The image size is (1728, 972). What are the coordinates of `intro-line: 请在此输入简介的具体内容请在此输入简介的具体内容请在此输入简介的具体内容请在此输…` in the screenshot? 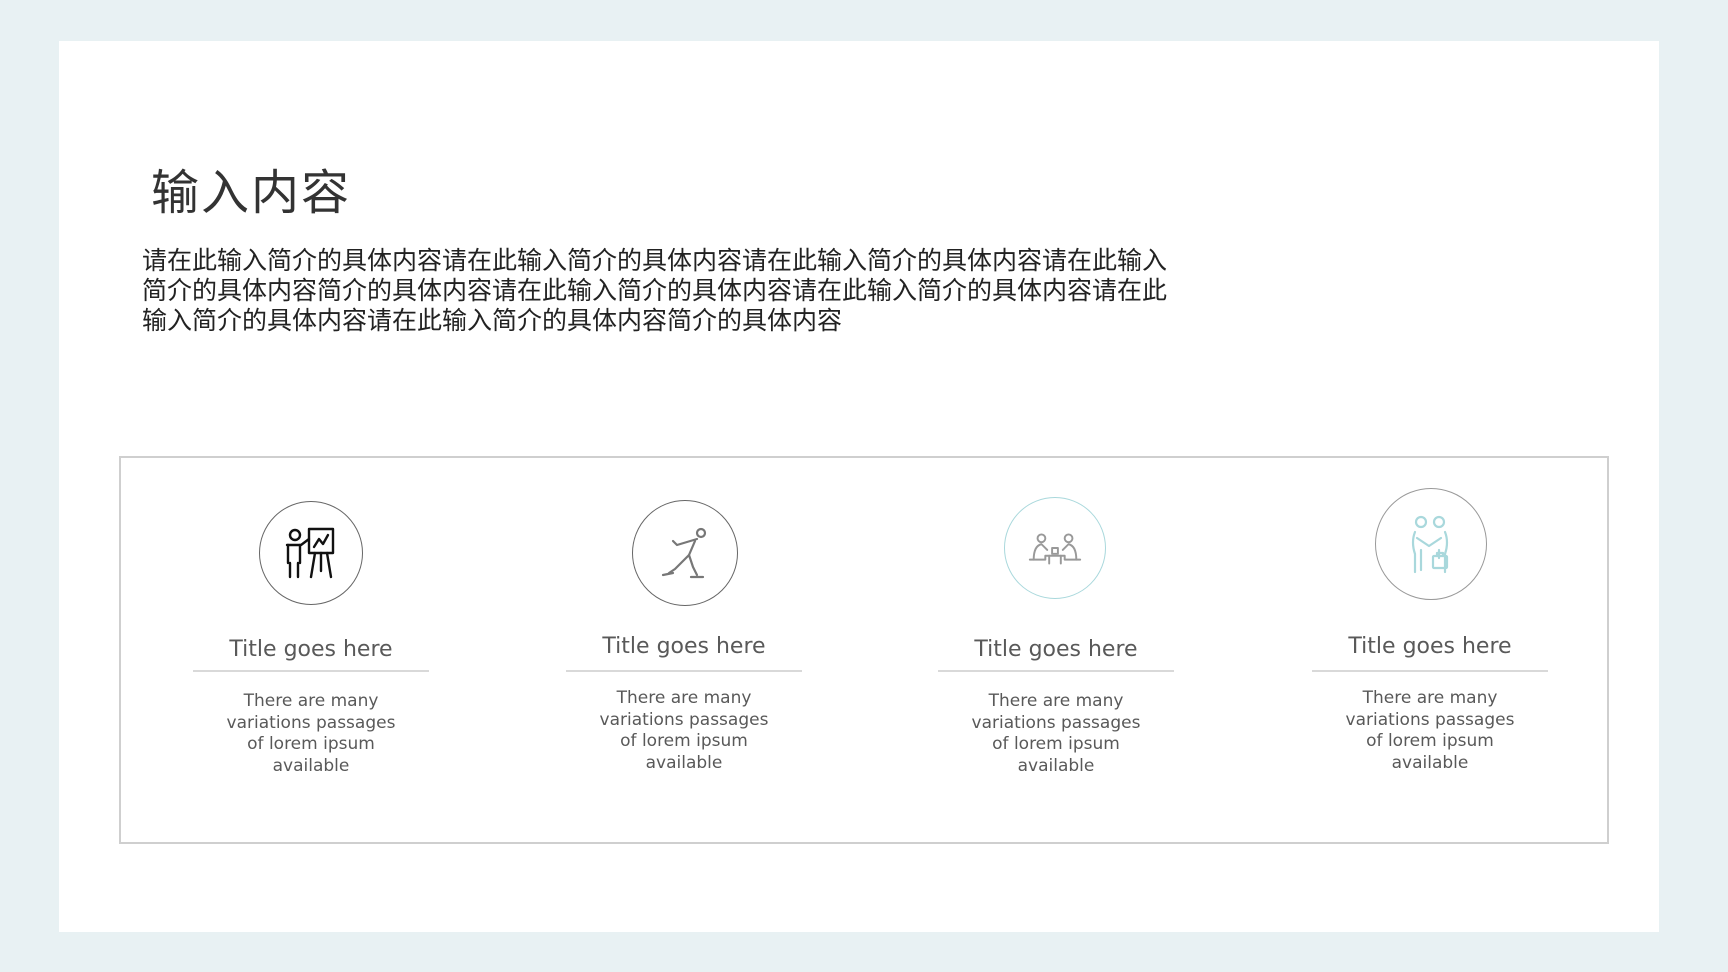 It's located at (655, 260).